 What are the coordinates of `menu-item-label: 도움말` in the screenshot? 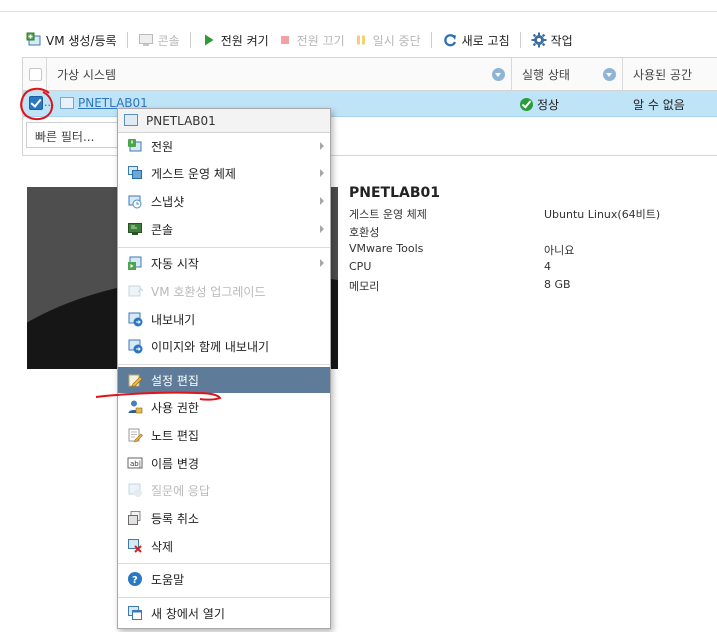 It's located at (168, 579).